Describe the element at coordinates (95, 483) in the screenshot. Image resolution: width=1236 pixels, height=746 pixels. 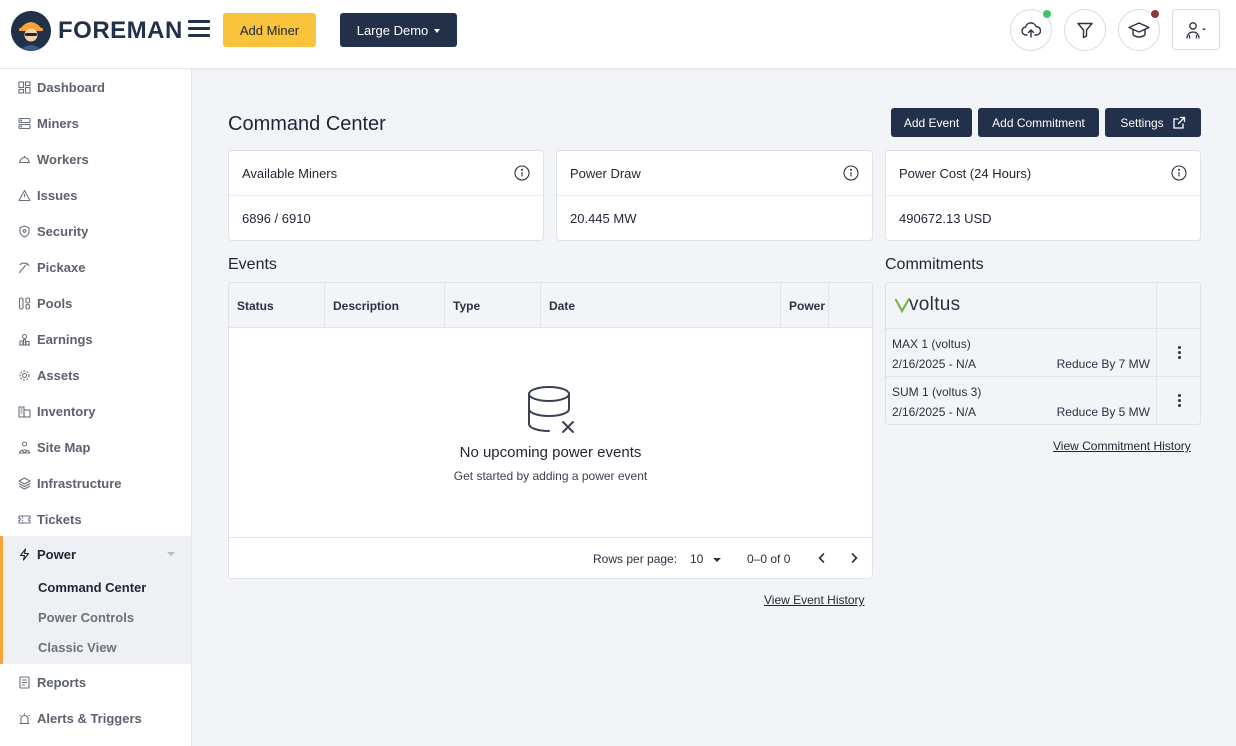
I see `sidebar-item-infrastructure: Infrastructure` at that location.